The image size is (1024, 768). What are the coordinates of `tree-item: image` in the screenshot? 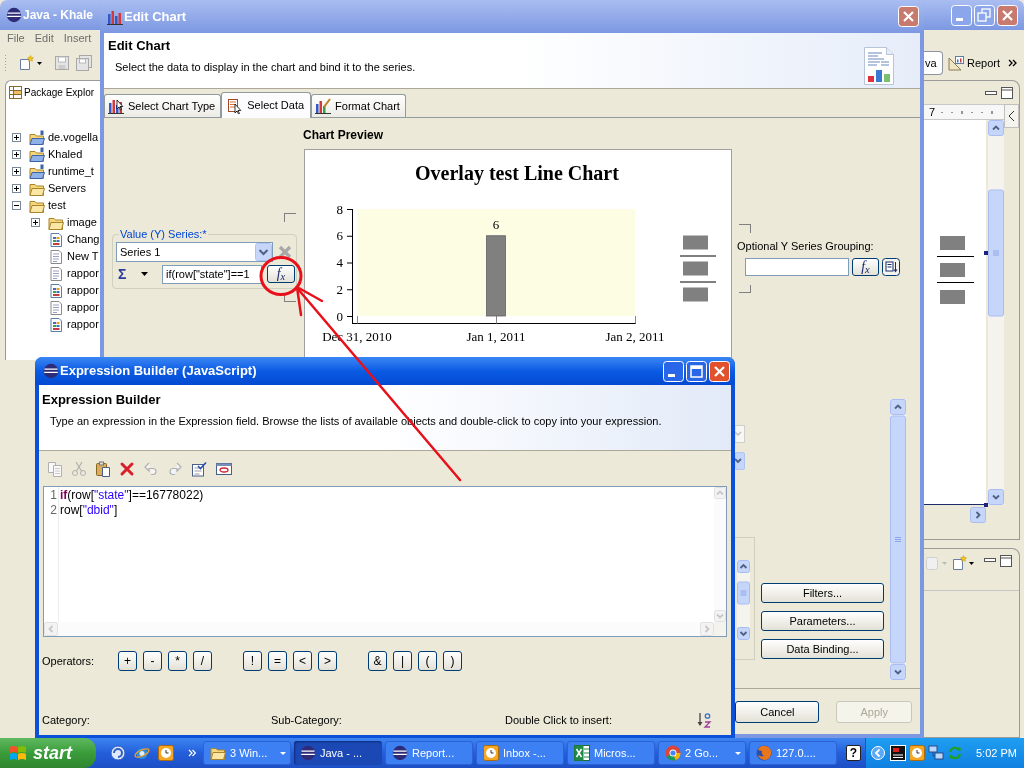 It's located at (82, 222).